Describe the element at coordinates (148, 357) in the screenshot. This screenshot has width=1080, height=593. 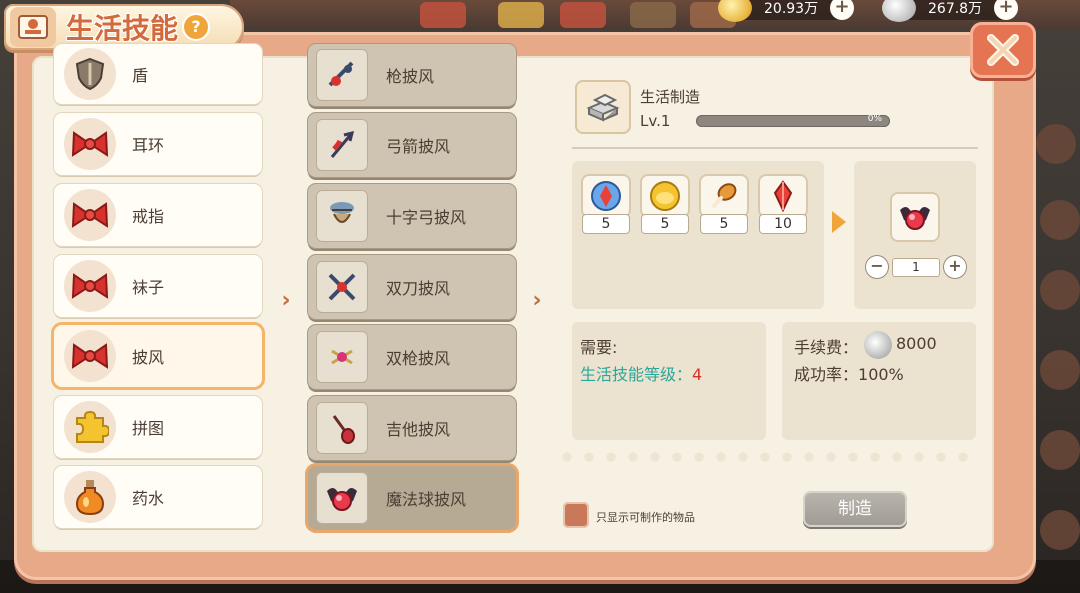
I see `category-label: 披风` at that location.